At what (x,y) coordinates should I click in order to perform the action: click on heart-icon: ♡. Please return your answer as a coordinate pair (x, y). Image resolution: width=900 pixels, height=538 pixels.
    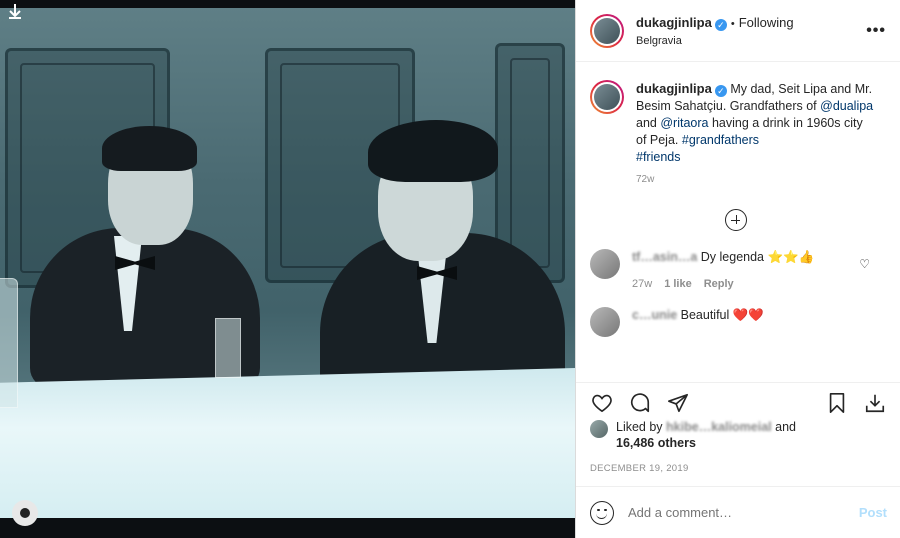
    Looking at the image, I should click on (864, 264).